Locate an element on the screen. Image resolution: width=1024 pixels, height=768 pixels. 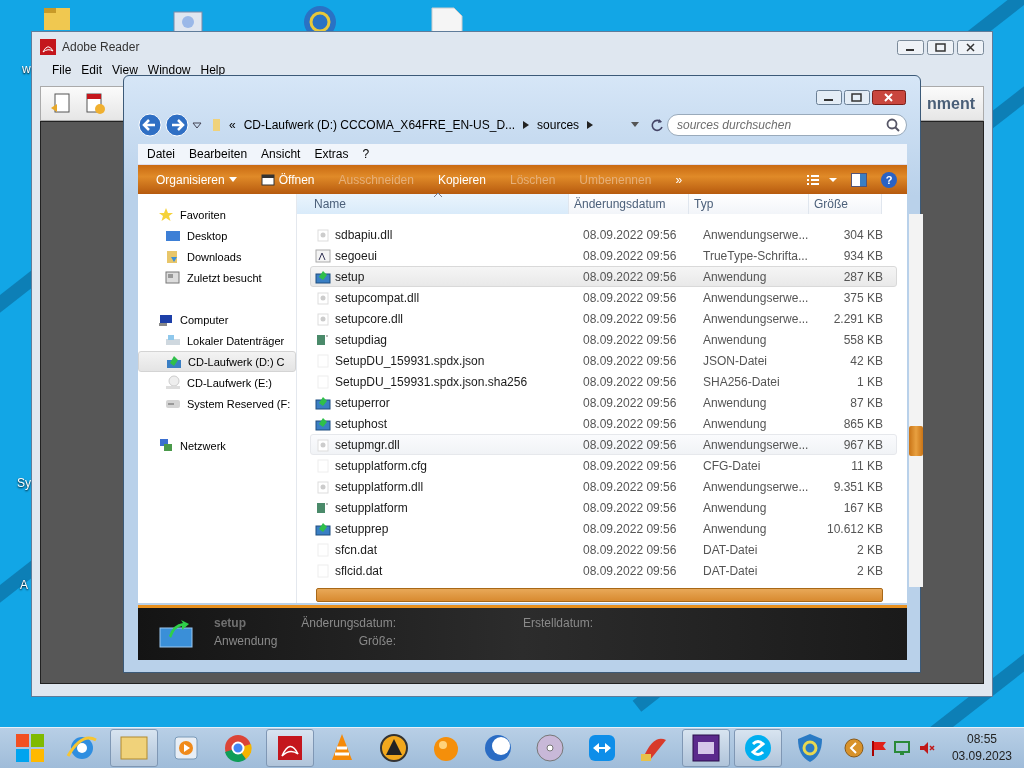
pdf-settings-icon is located at coordinates (95, 103).